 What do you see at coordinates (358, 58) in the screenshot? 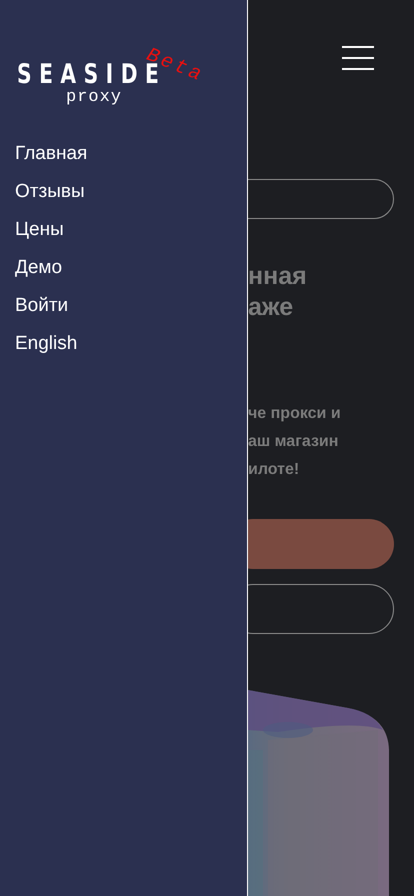
I see `menu-icon` at bounding box center [358, 58].